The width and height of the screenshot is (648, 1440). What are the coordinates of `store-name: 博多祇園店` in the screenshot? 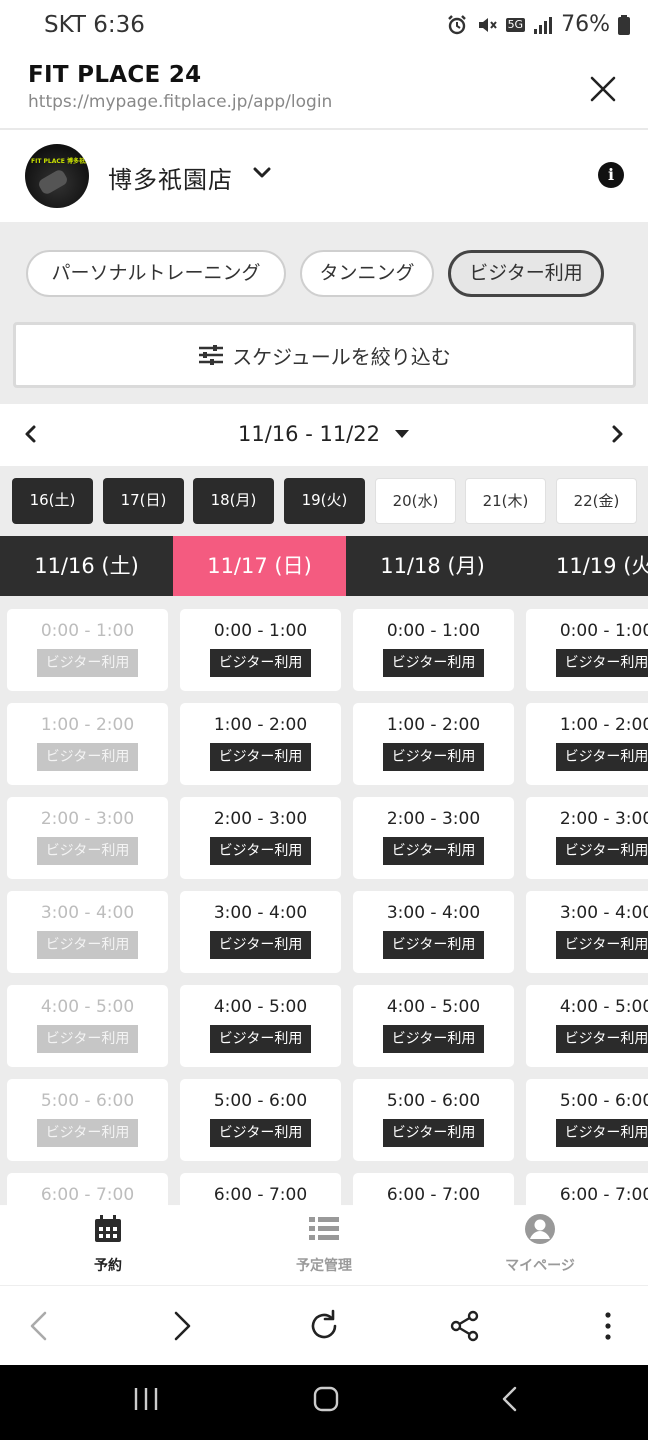 It's located at (170, 177).